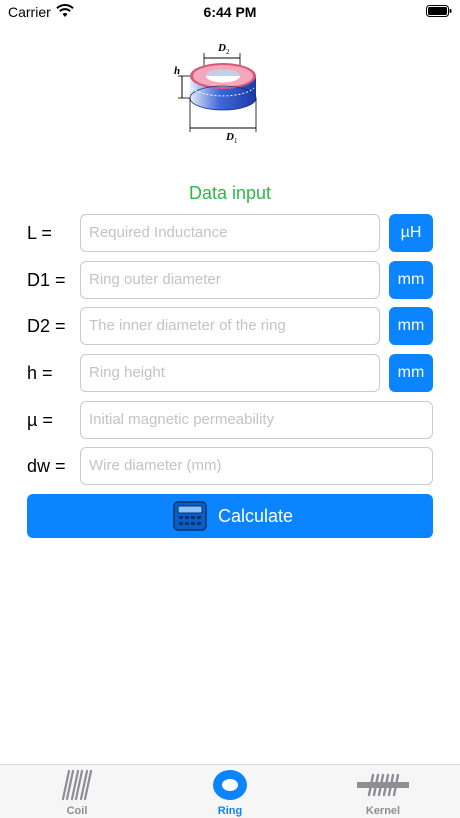 The image size is (460, 818). Describe the element at coordinates (256, 516) in the screenshot. I see `calculate-label: Calculate` at that location.